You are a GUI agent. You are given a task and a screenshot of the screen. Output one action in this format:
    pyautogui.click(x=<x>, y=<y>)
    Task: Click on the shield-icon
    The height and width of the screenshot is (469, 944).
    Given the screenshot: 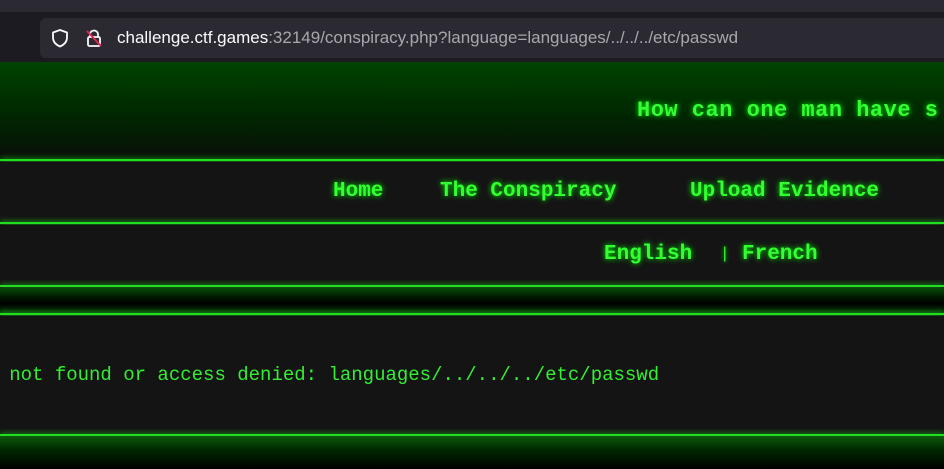 What is the action you would take?
    pyautogui.click(x=60, y=38)
    